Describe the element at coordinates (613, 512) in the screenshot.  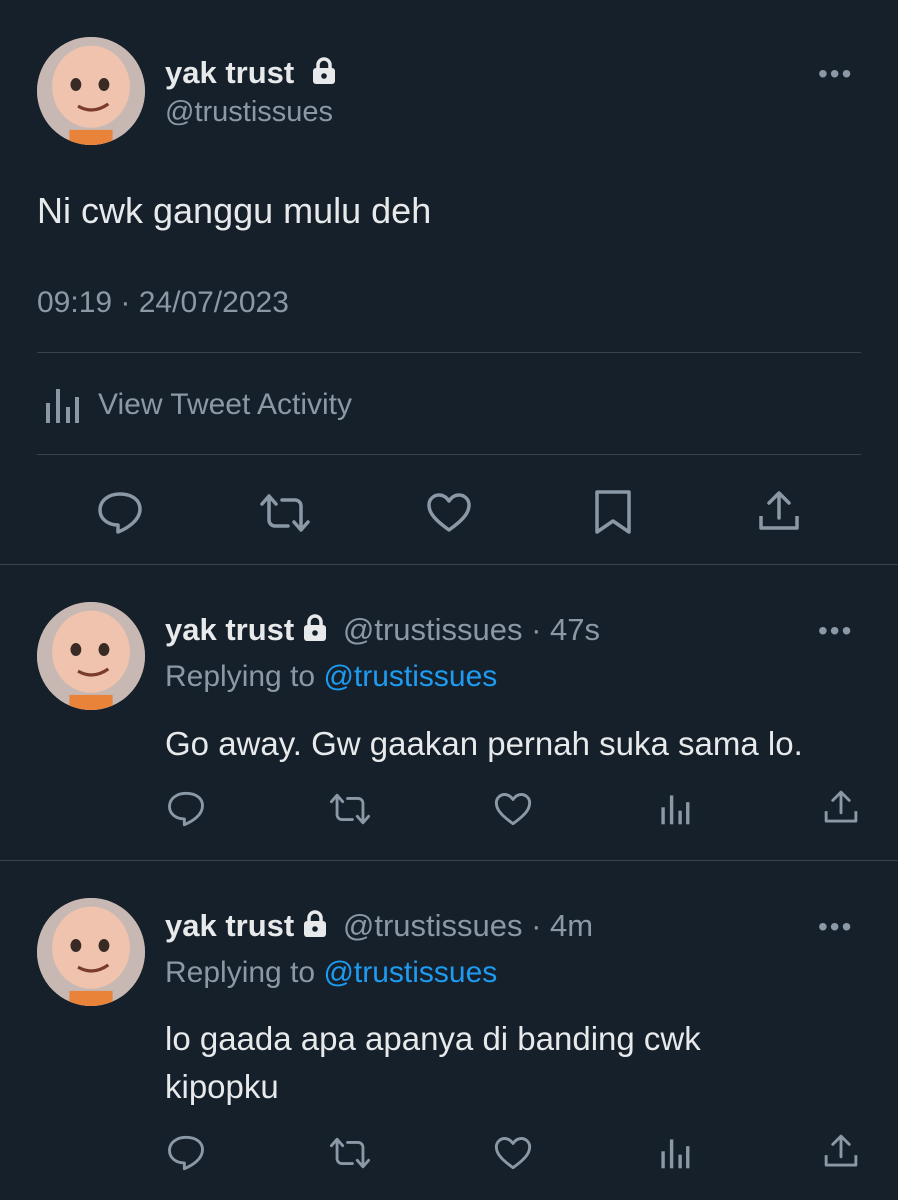
I see `bookmark-icon` at that location.